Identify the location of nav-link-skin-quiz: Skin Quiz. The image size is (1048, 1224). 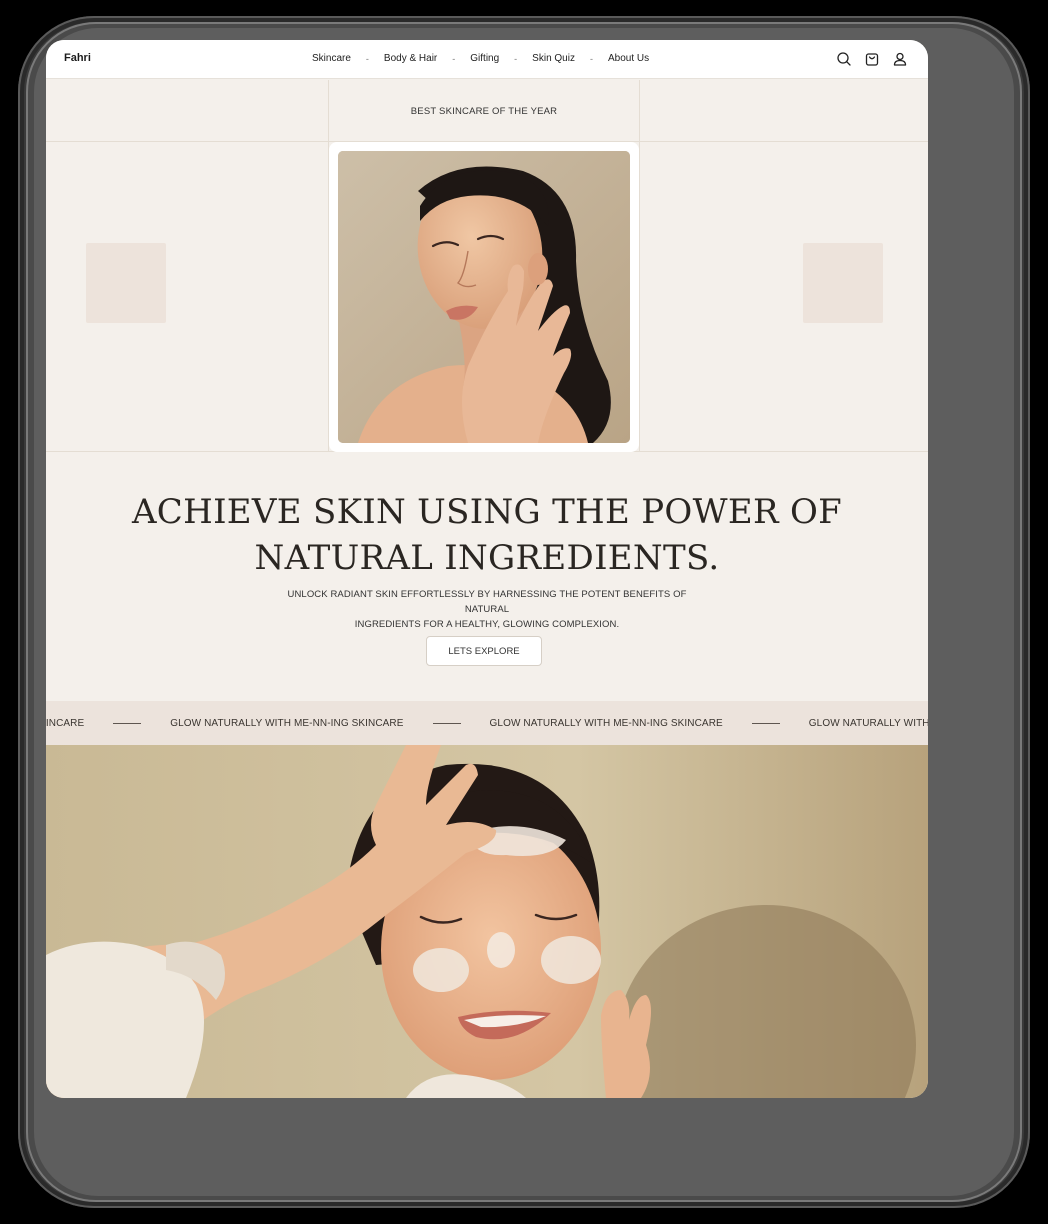
(553, 58).